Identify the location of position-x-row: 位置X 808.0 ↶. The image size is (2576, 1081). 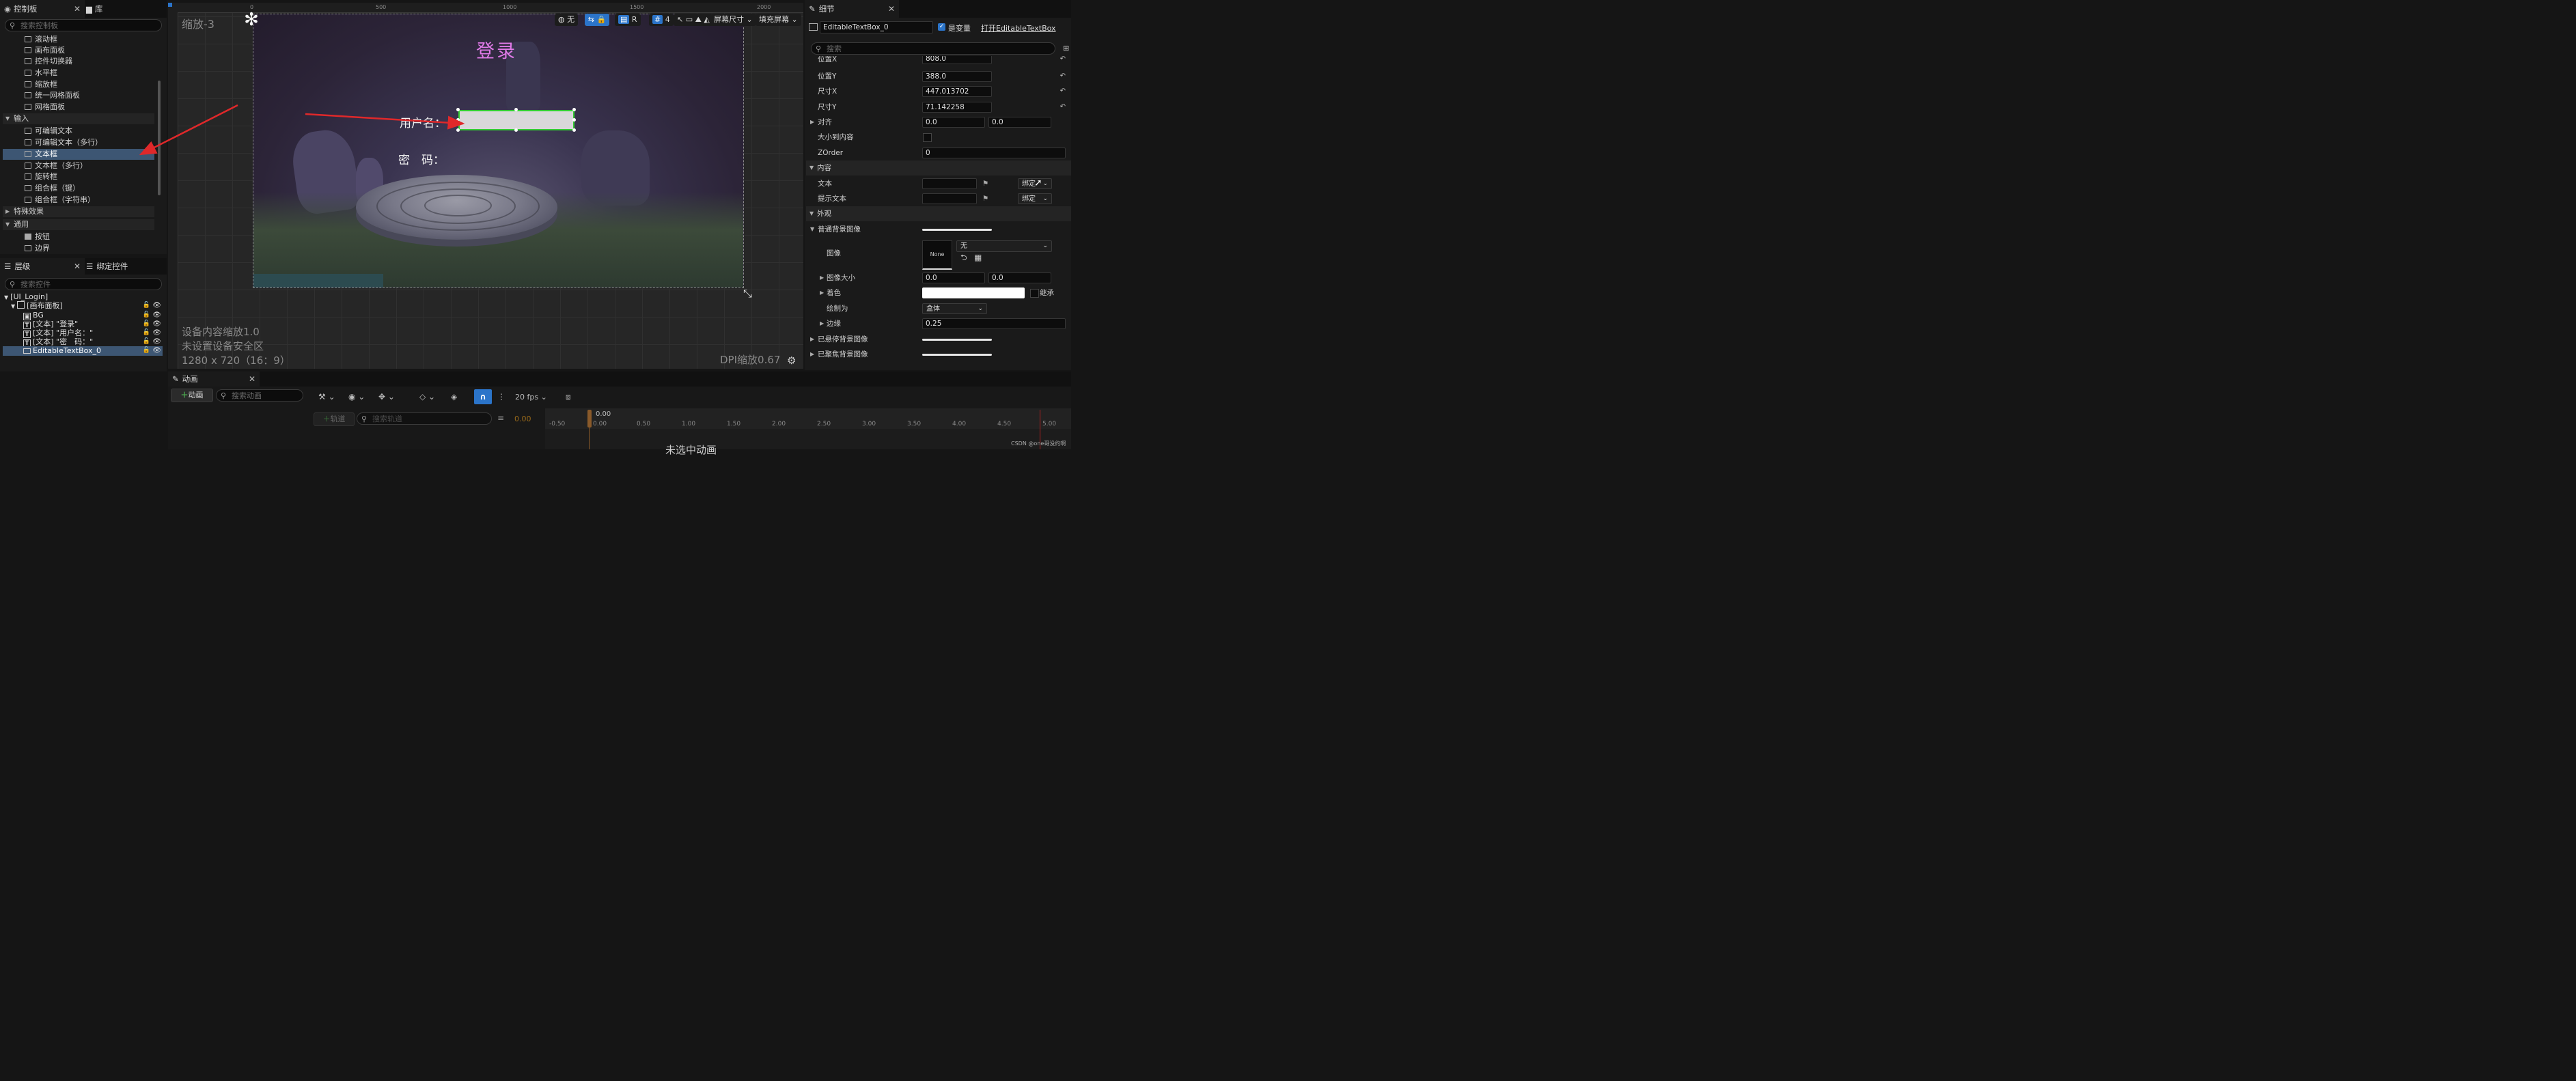
(938, 61).